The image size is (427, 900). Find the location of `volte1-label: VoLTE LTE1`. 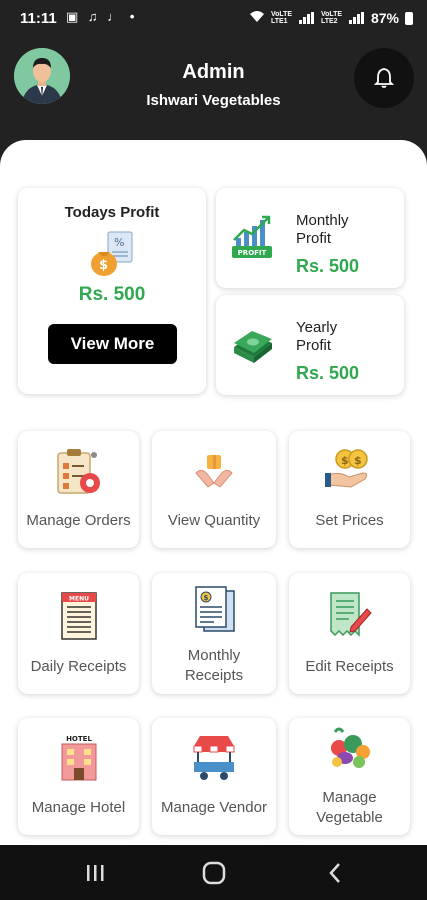

volte1-label: VoLTE LTE1 is located at coordinates (281, 18).